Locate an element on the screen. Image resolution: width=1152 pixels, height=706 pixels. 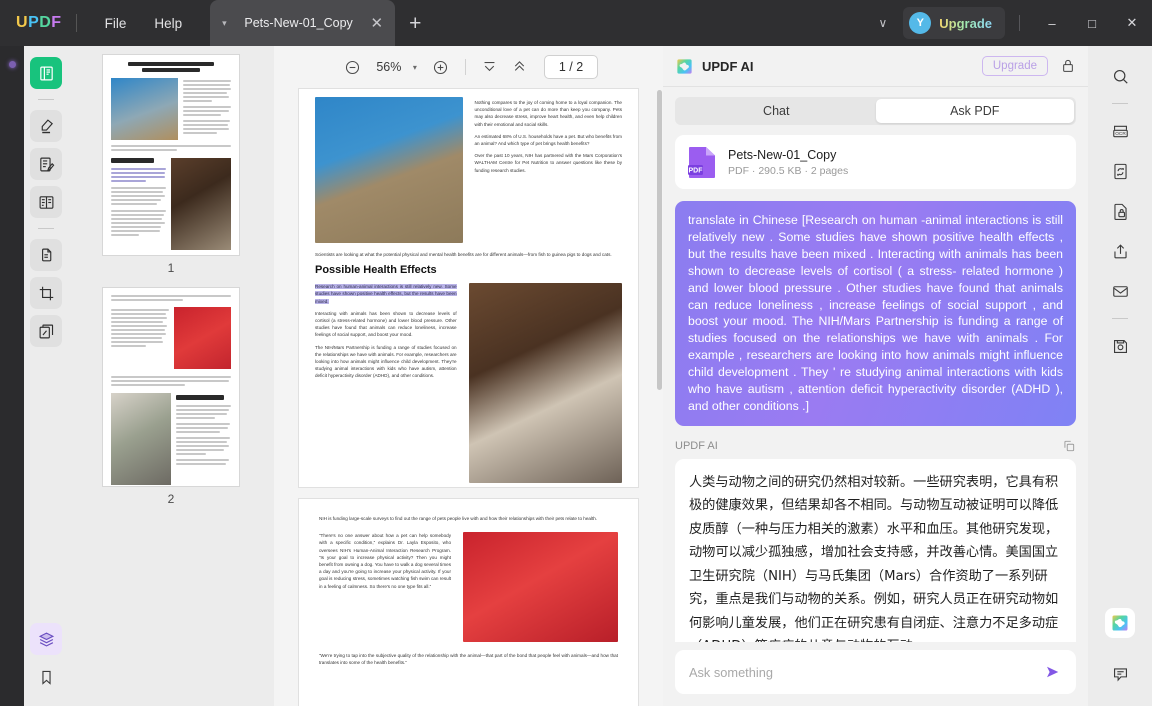
document-toolbar: 56% ▾ 1 / 2 is located at coordinates (468, 67).